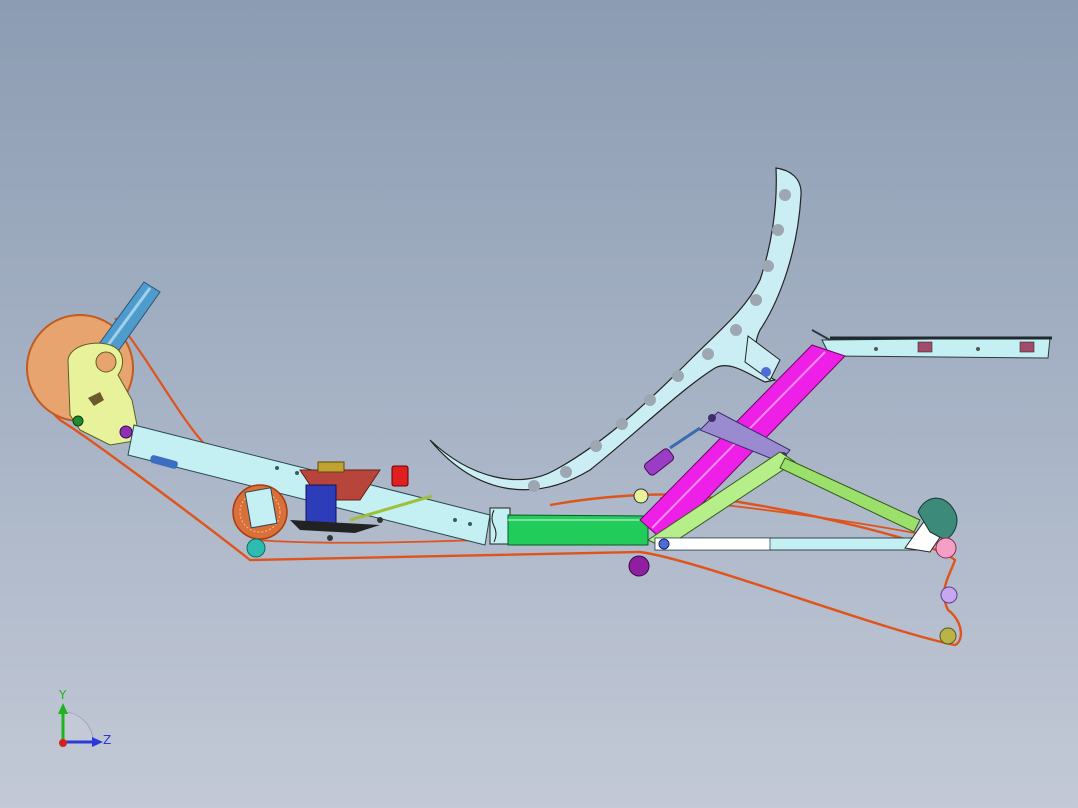 The width and height of the screenshot is (1078, 808). I want to click on idler-pulley, so click(260, 521).